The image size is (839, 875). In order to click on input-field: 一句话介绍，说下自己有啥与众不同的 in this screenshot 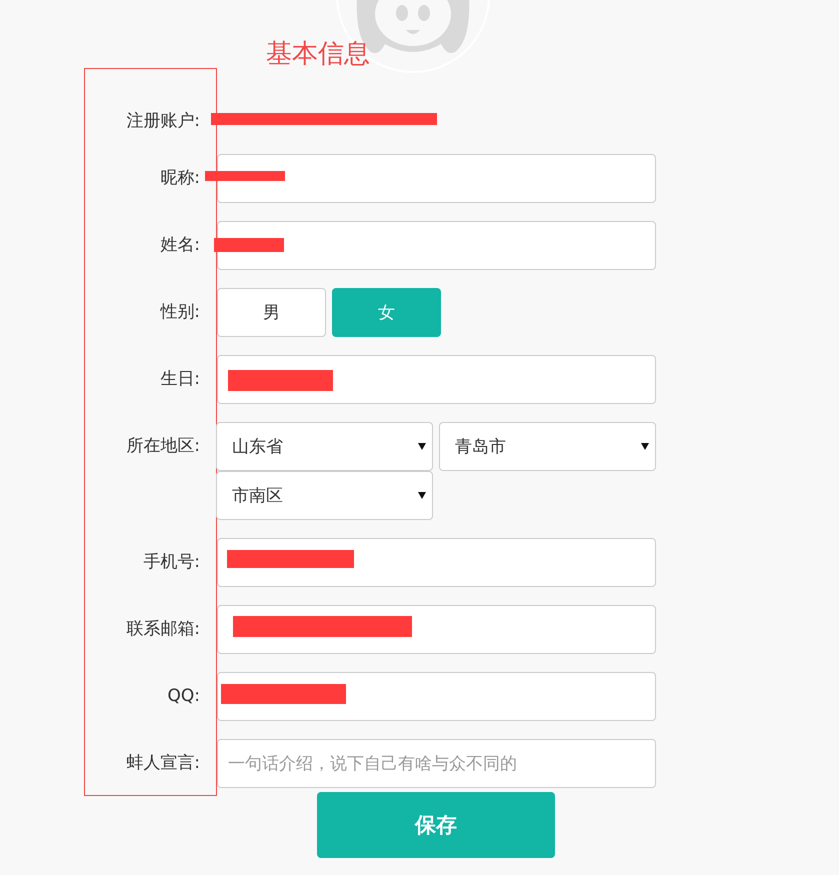, I will do `click(436, 763)`.